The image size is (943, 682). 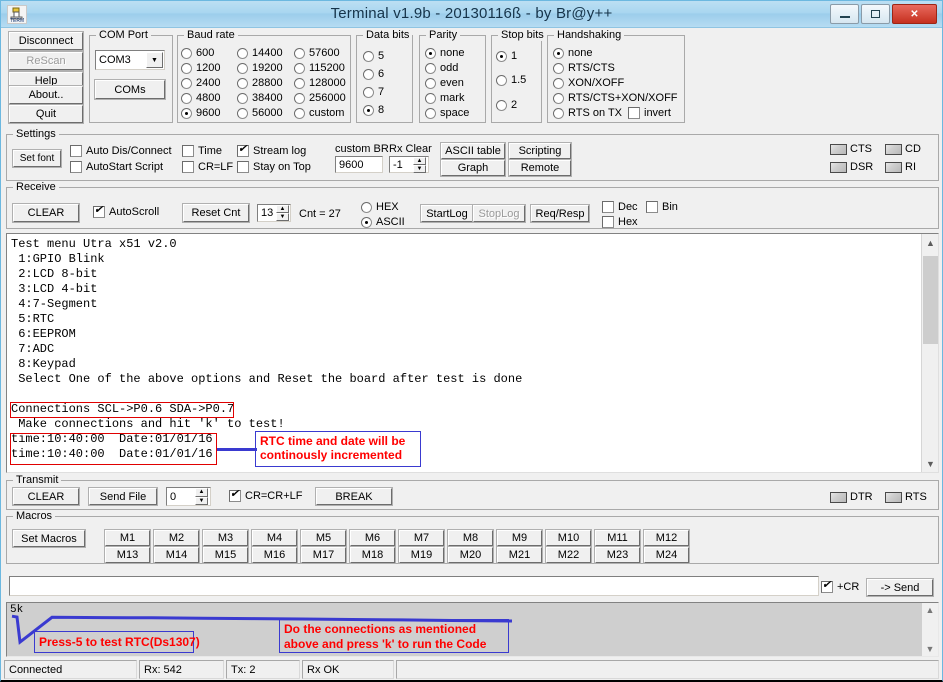 I want to click on baud-256000: 256000, so click(x=320, y=98).